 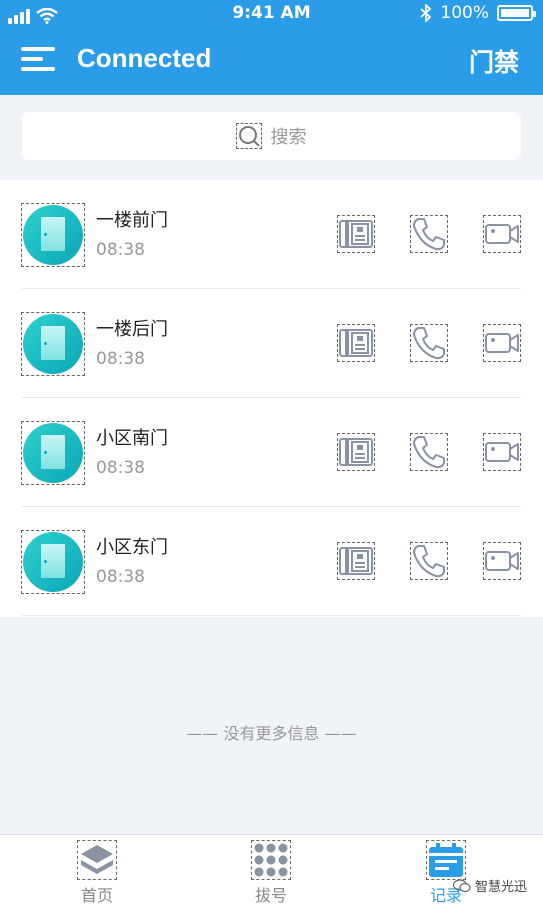 What do you see at coordinates (132, 220) in the screenshot?
I see `door-name: 一楼前门` at bounding box center [132, 220].